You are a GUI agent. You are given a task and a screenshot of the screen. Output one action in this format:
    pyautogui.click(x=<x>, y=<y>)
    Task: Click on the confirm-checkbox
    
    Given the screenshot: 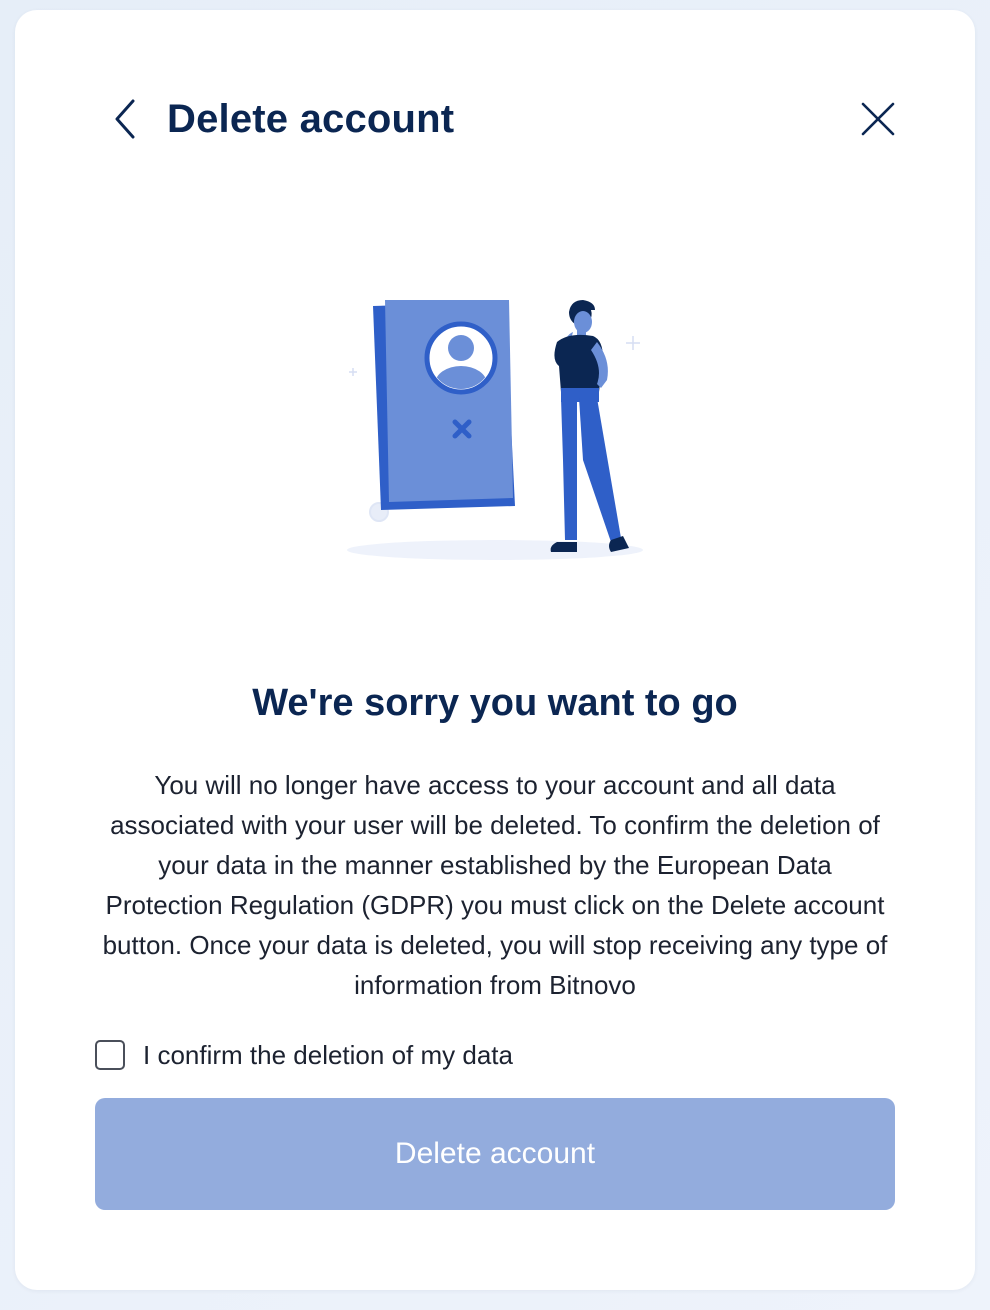 What is the action you would take?
    pyautogui.click(x=110, y=1055)
    